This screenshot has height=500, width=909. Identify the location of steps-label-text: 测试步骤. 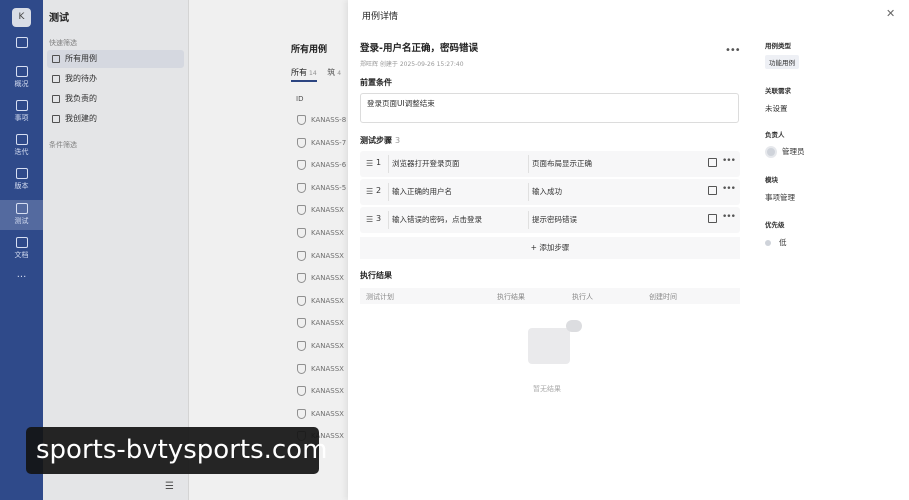
(376, 140).